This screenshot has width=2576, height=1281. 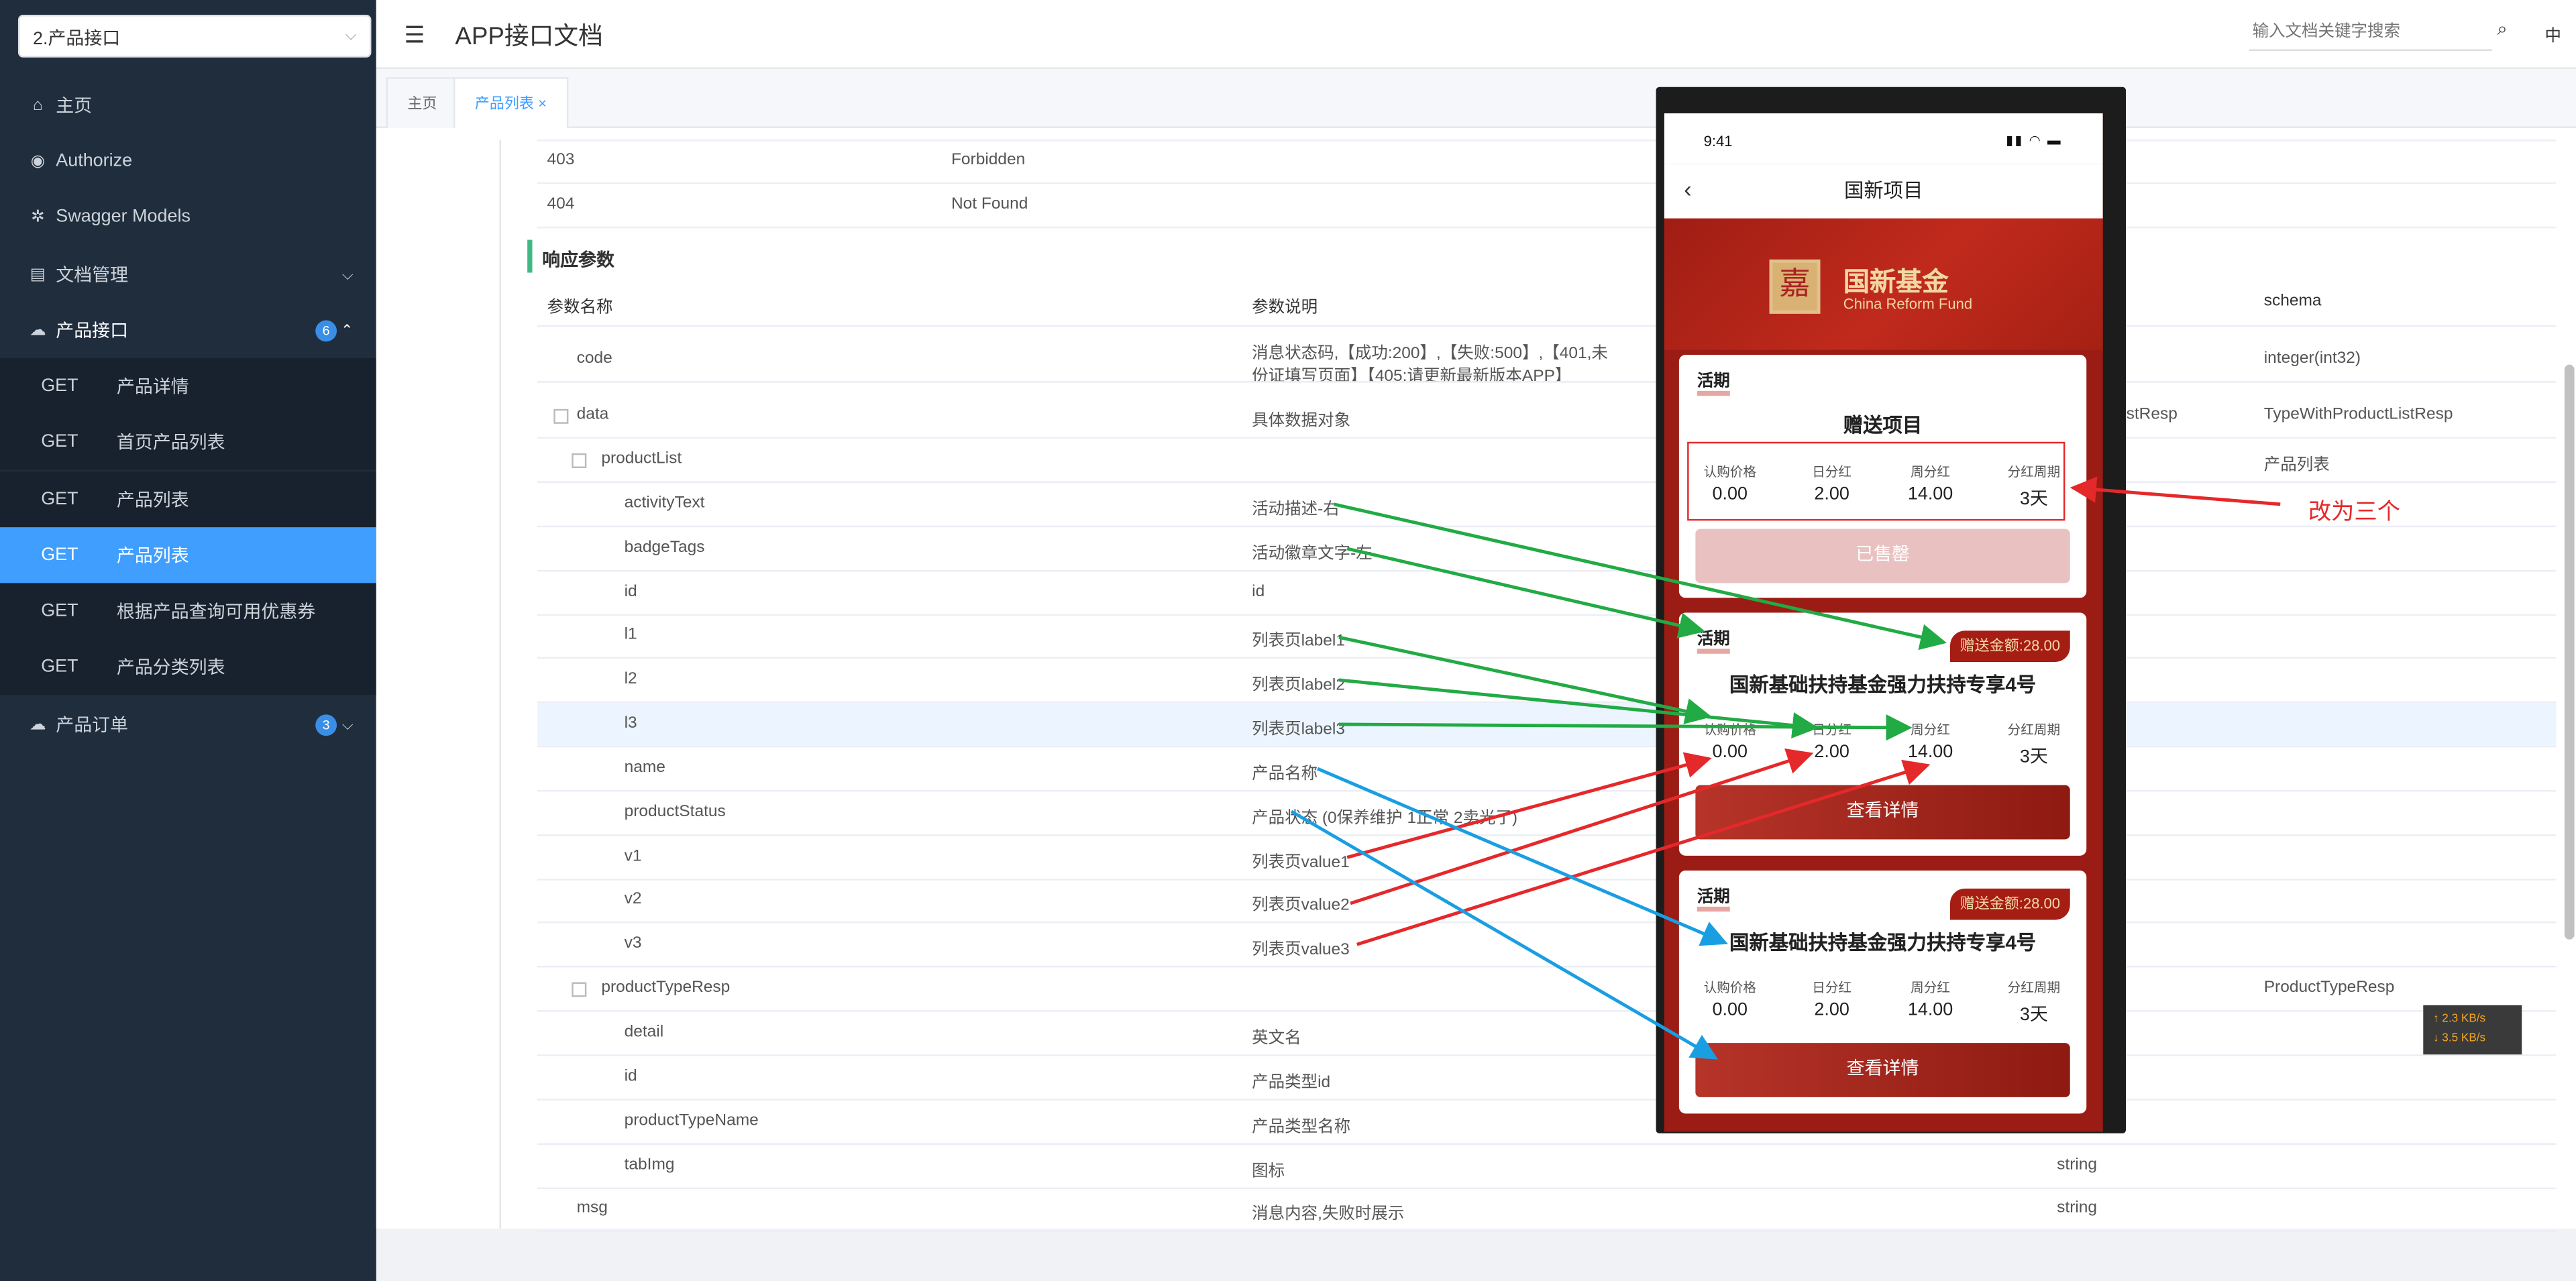 What do you see at coordinates (641, 459) in the screenshot?
I see `param-name: productList` at bounding box center [641, 459].